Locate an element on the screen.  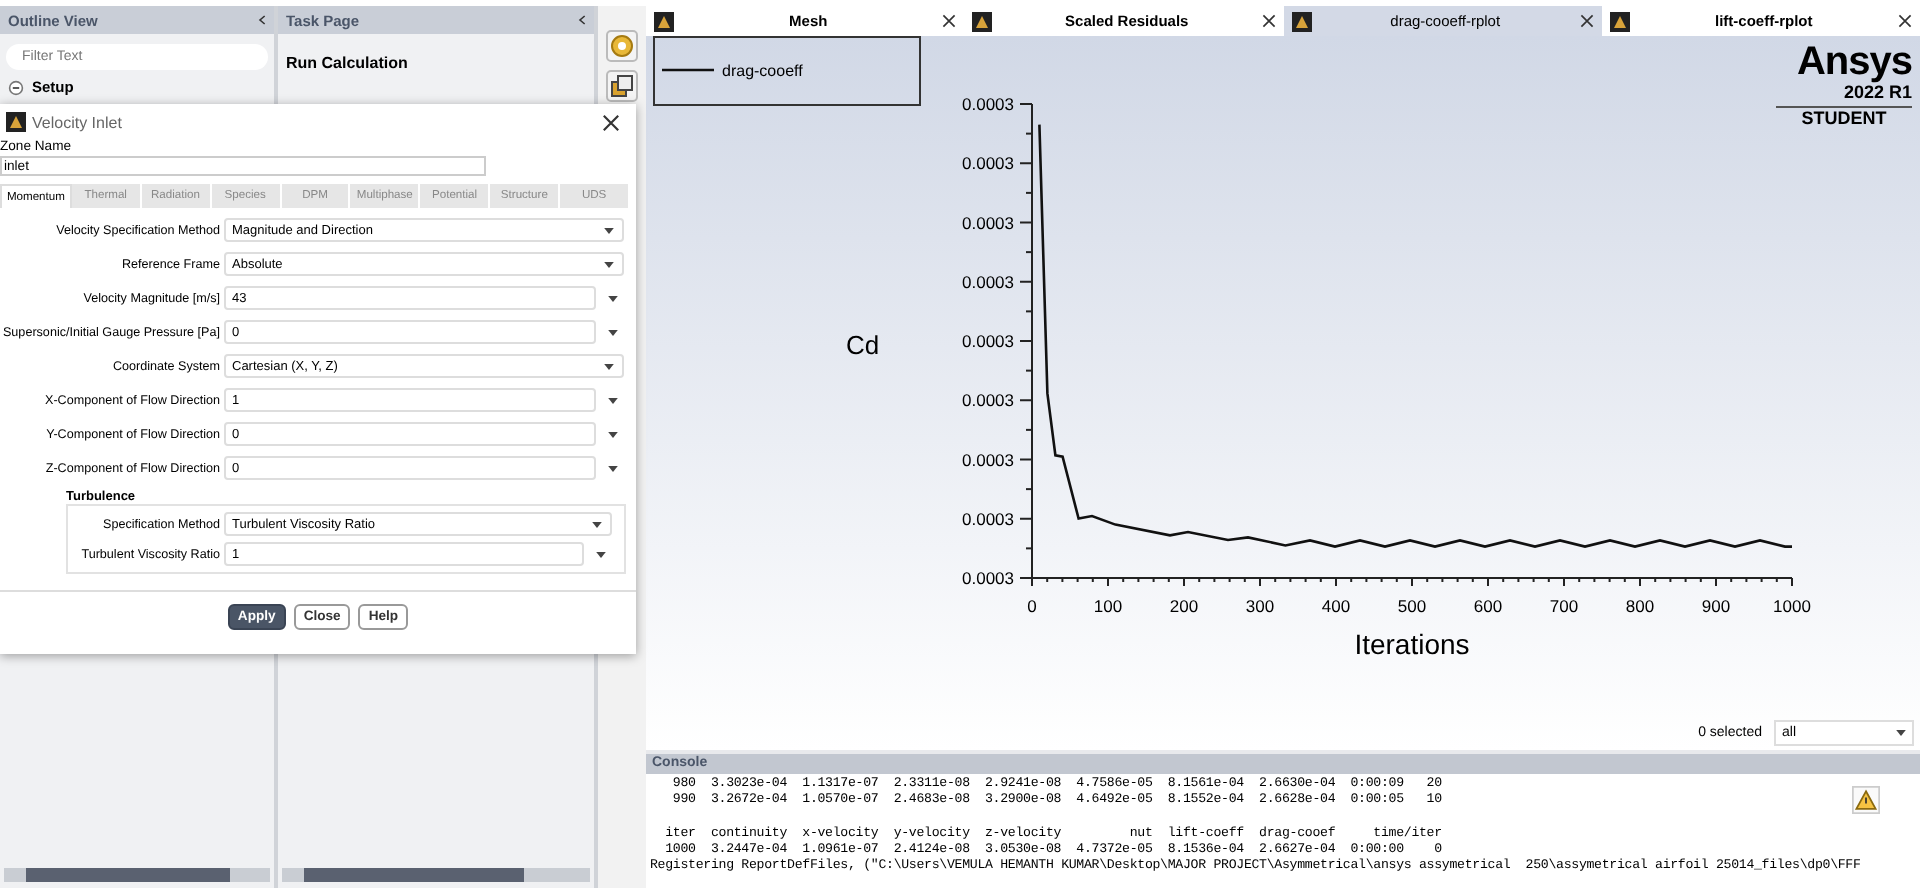
x-tick-label: 900 is located at coordinates (1716, 606).